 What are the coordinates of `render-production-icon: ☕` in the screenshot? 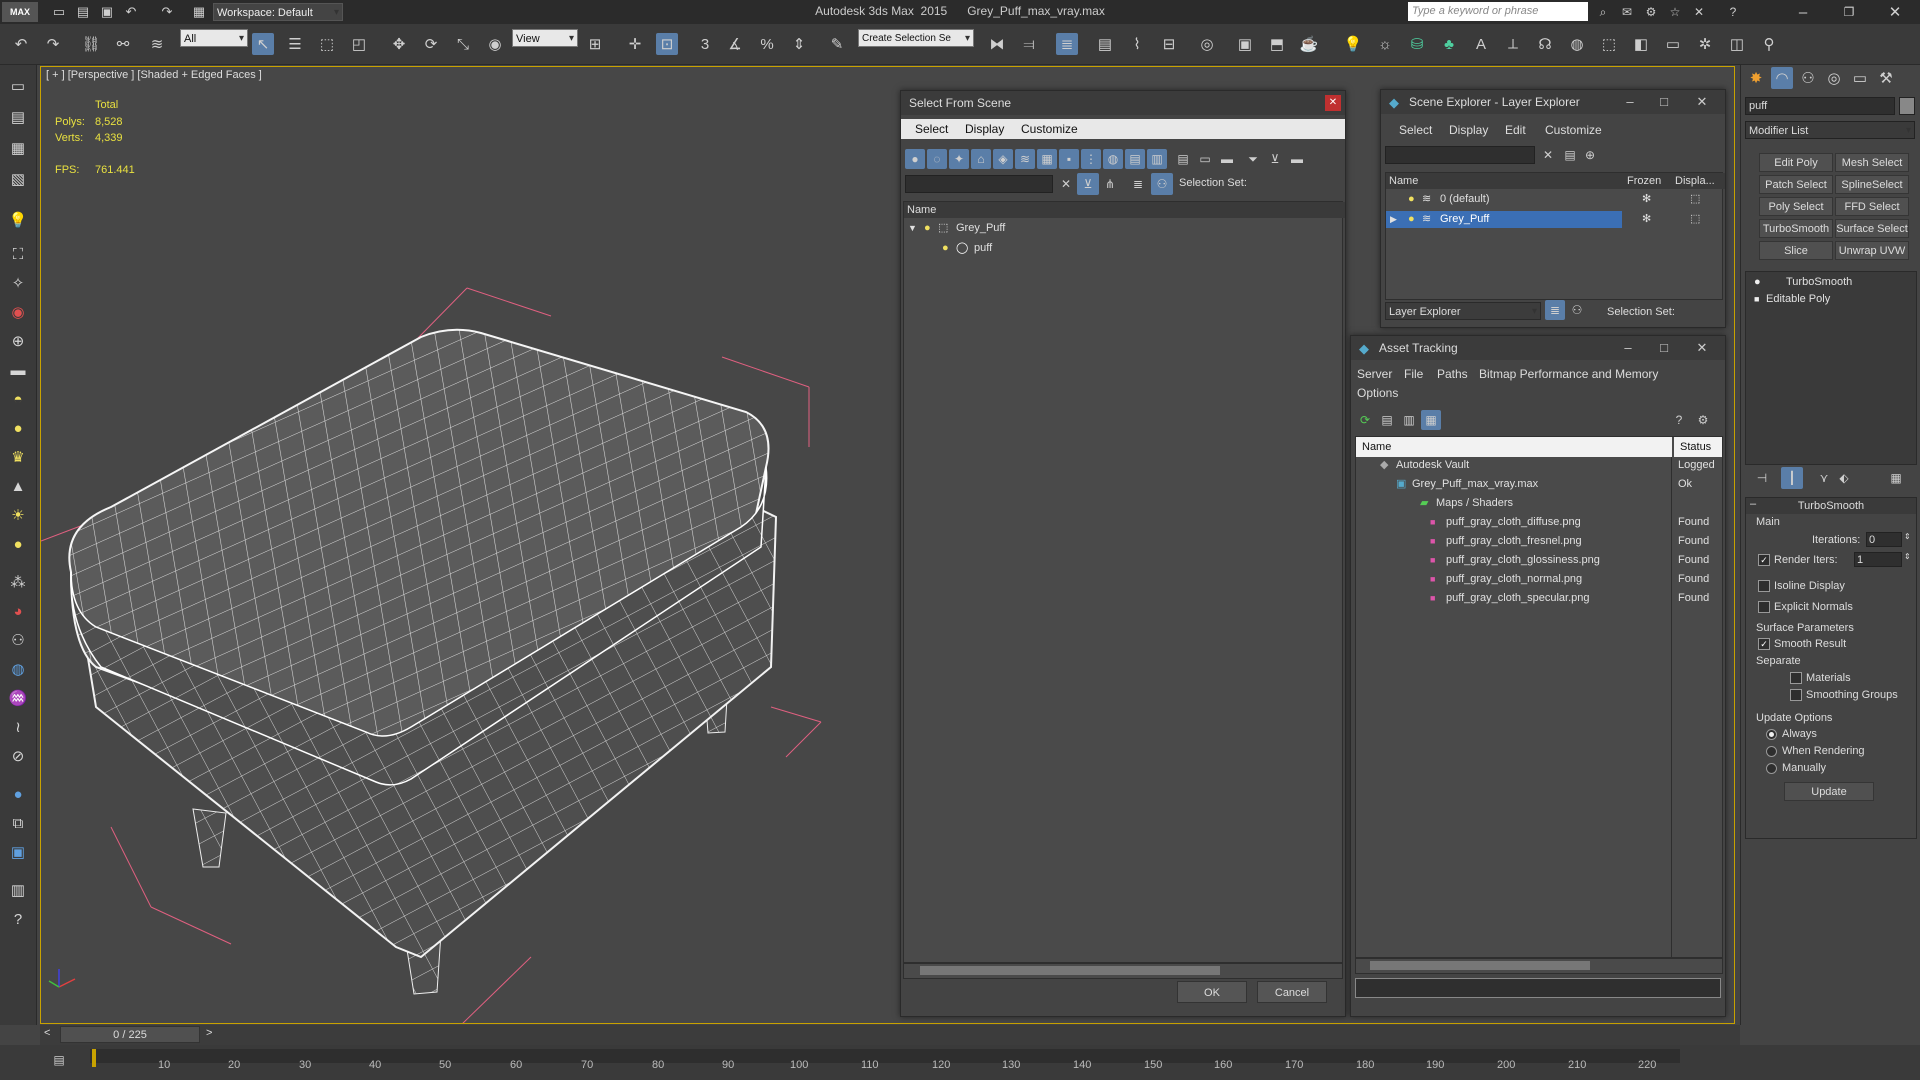 It's located at (1309, 44).